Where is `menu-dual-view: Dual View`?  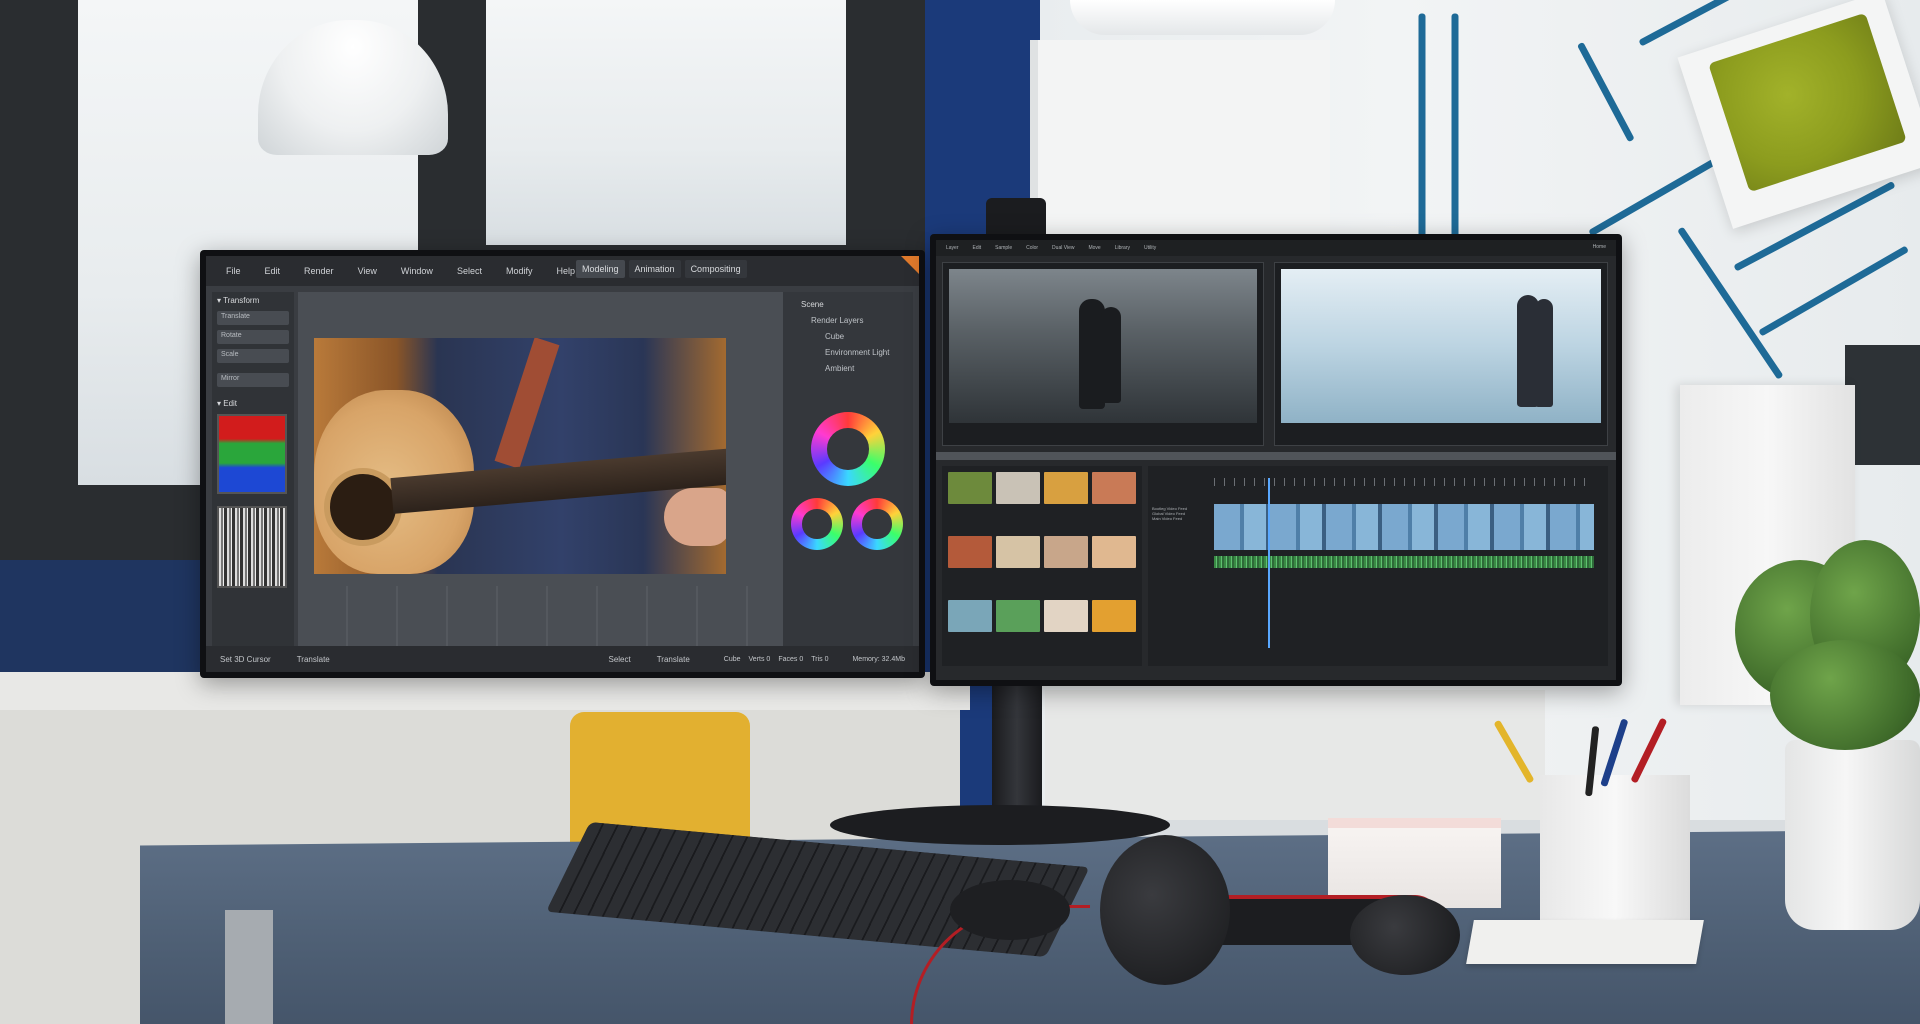
menu-dual-view: Dual View is located at coordinates (1063, 248).